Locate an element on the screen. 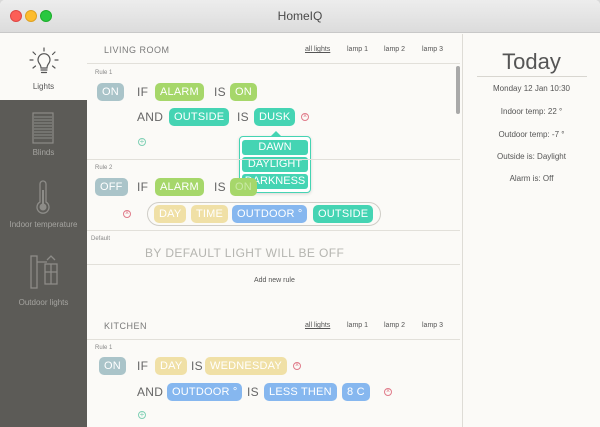 This screenshot has width=600, height=427. value-pill: 8 C is located at coordinates (356, 392).